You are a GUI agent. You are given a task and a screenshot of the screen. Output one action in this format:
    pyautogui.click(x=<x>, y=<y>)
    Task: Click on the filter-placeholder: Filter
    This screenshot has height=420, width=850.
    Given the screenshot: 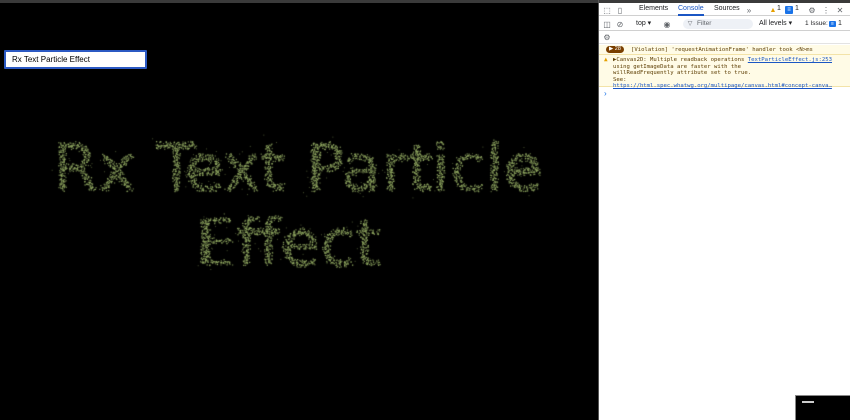 What is the action you would take?
    pyautogui.click(x=704, y=23)
    